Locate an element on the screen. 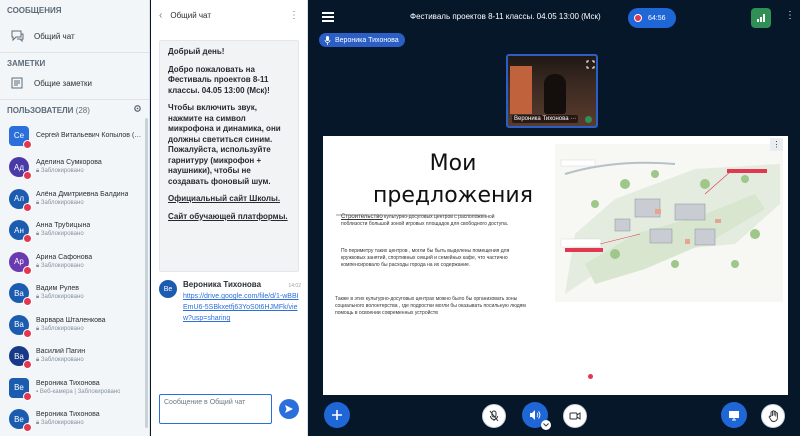 The image size is (800, 436). screen-share-icon is located at coordinates (734, 415).